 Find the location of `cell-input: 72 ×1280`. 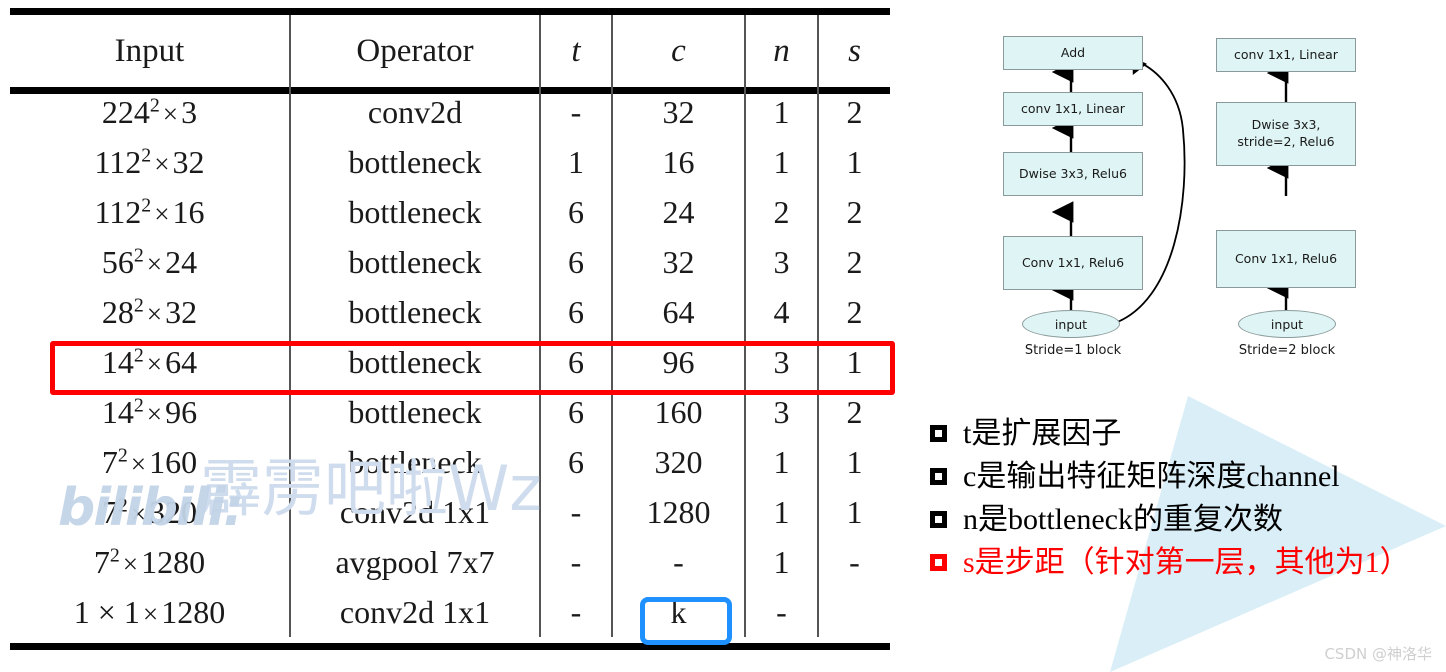

cell-input: 72 ×1280 is located at coordinates (149, 561).